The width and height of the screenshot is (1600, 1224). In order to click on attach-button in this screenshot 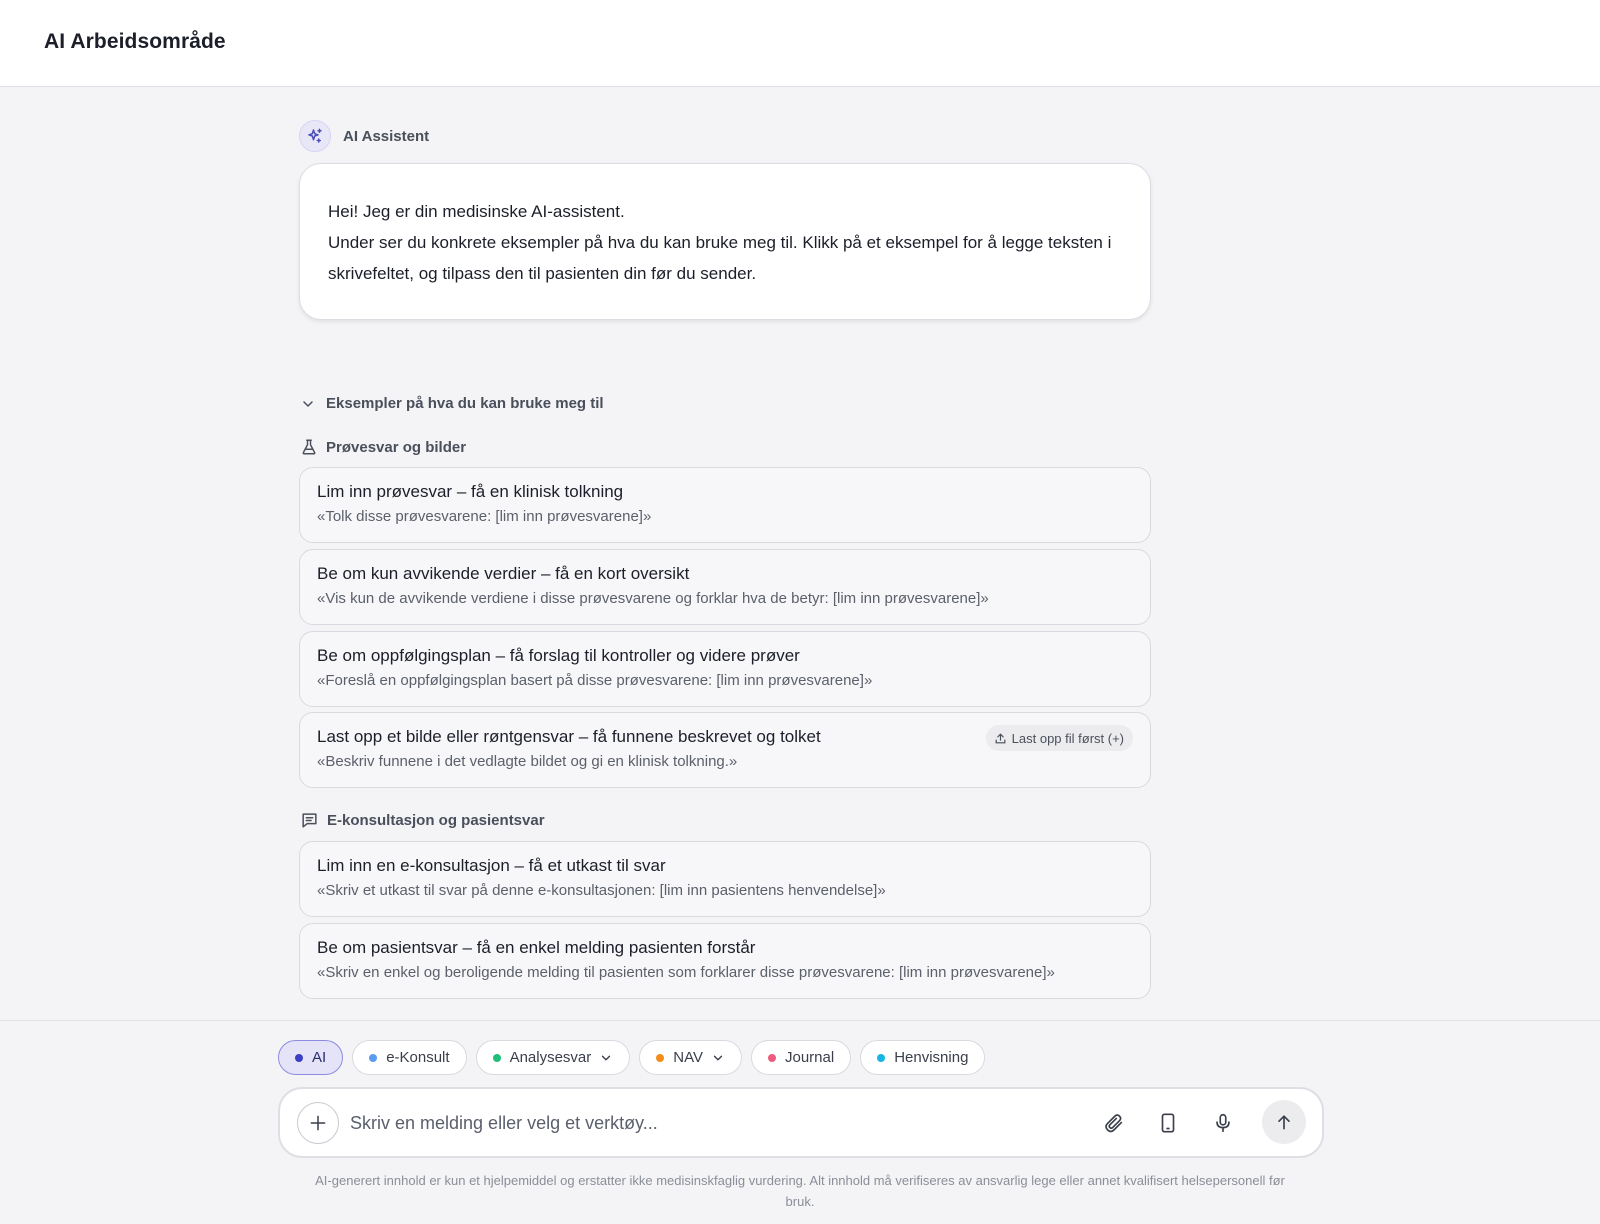, I will do `click(1114, 1123)`.